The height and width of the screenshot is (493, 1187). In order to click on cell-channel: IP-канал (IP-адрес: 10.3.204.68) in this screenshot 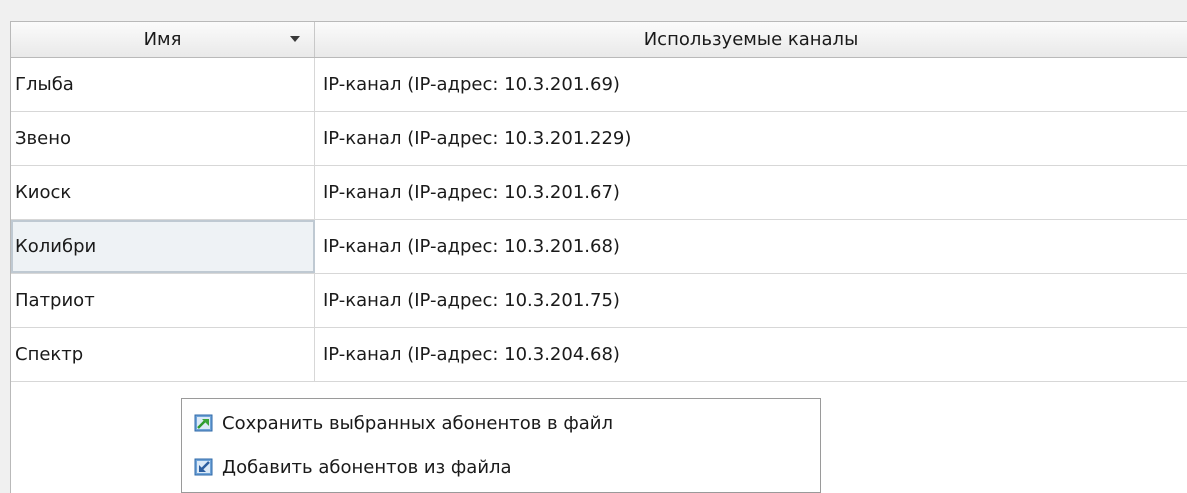, I will do `click(751, 354)`.